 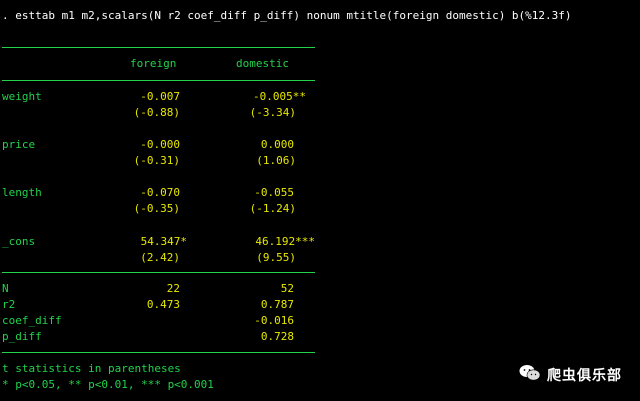 What do you see at coordinates (279, 96) in the screenshot?
I see `coef-domestic: -0.005**` at bounding box center [279, 96].